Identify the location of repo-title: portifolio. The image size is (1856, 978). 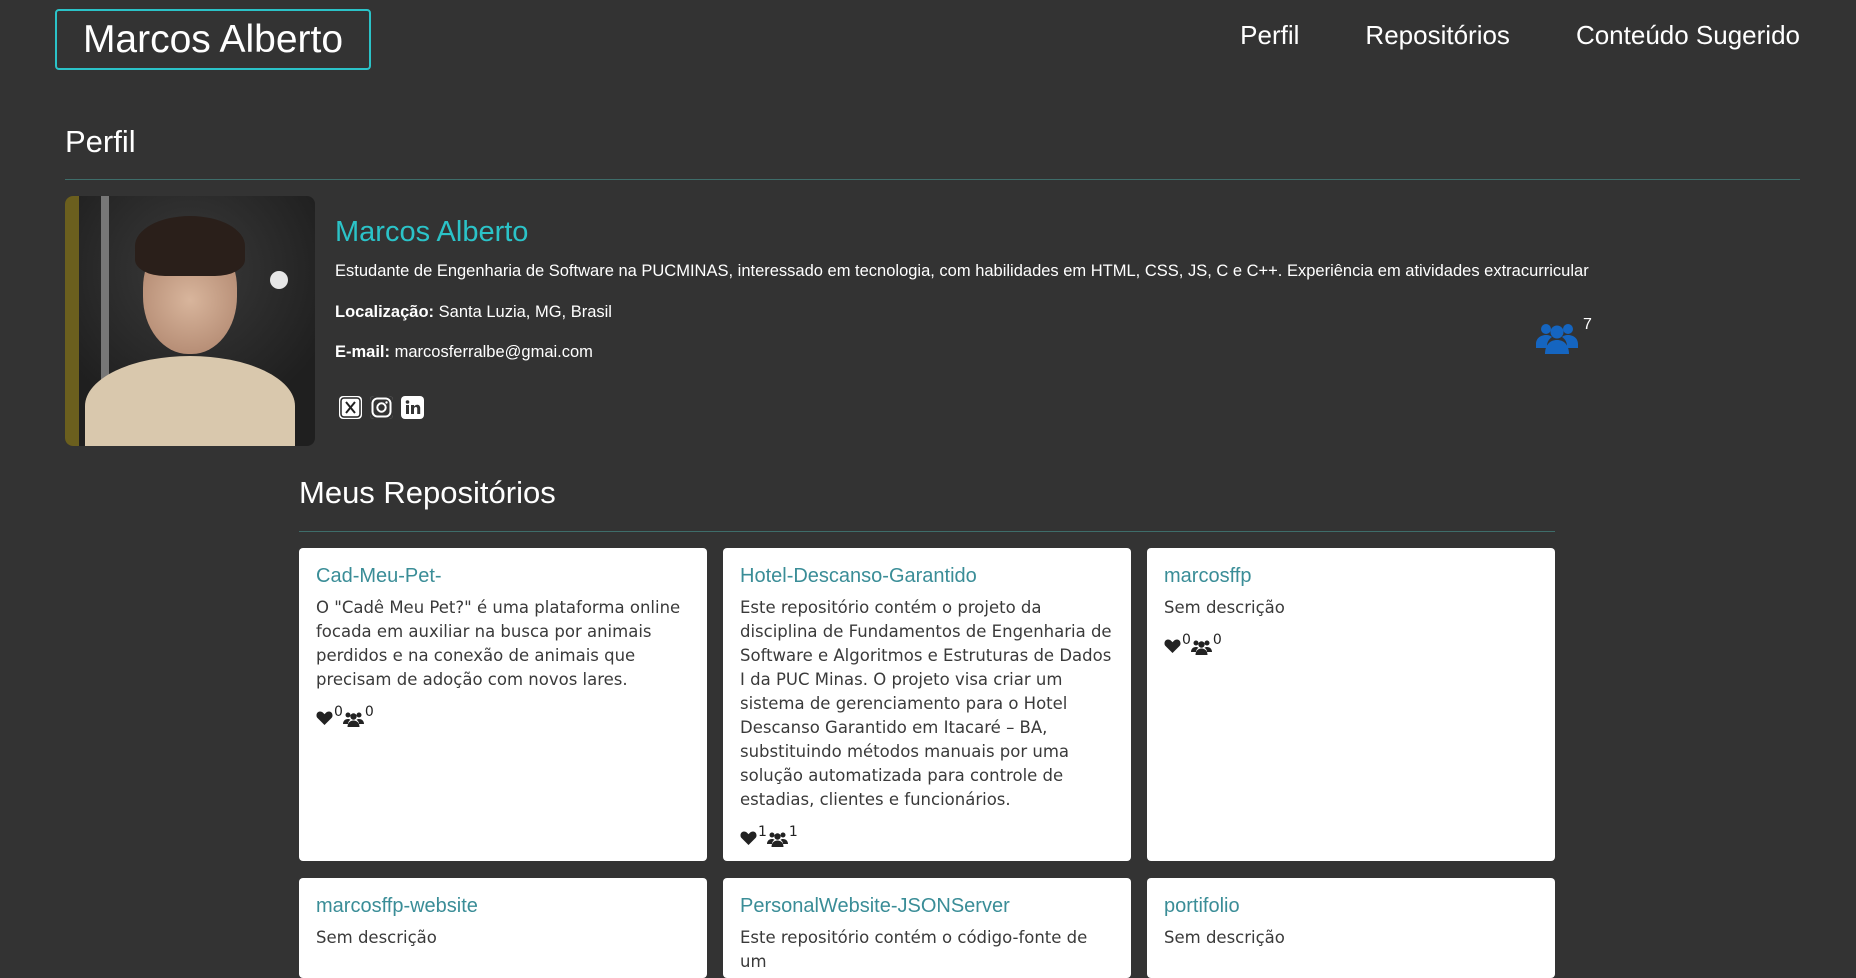
(1351, 906).